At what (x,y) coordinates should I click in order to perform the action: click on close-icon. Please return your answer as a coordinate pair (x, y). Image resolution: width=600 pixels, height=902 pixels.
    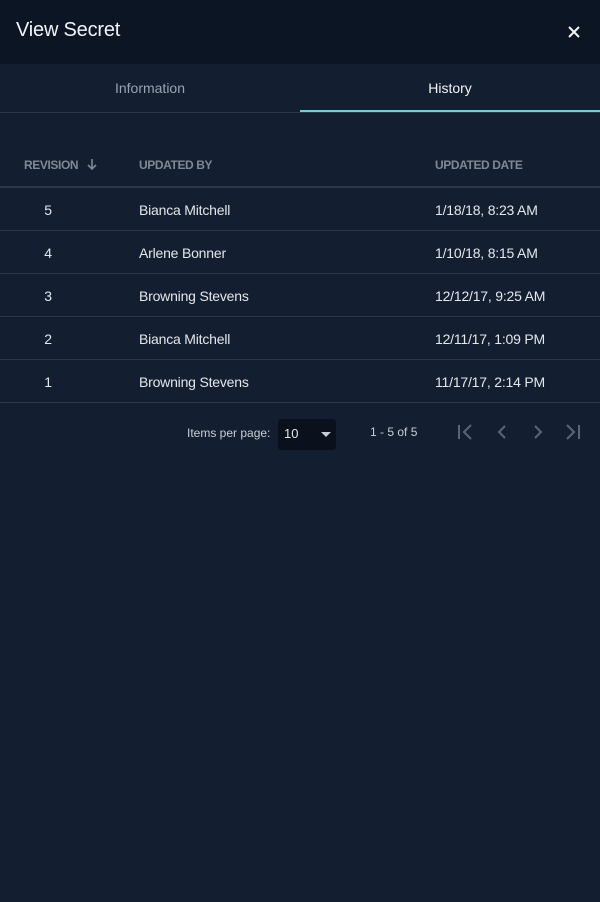
    Looking at the image, I should click on (574, 32).